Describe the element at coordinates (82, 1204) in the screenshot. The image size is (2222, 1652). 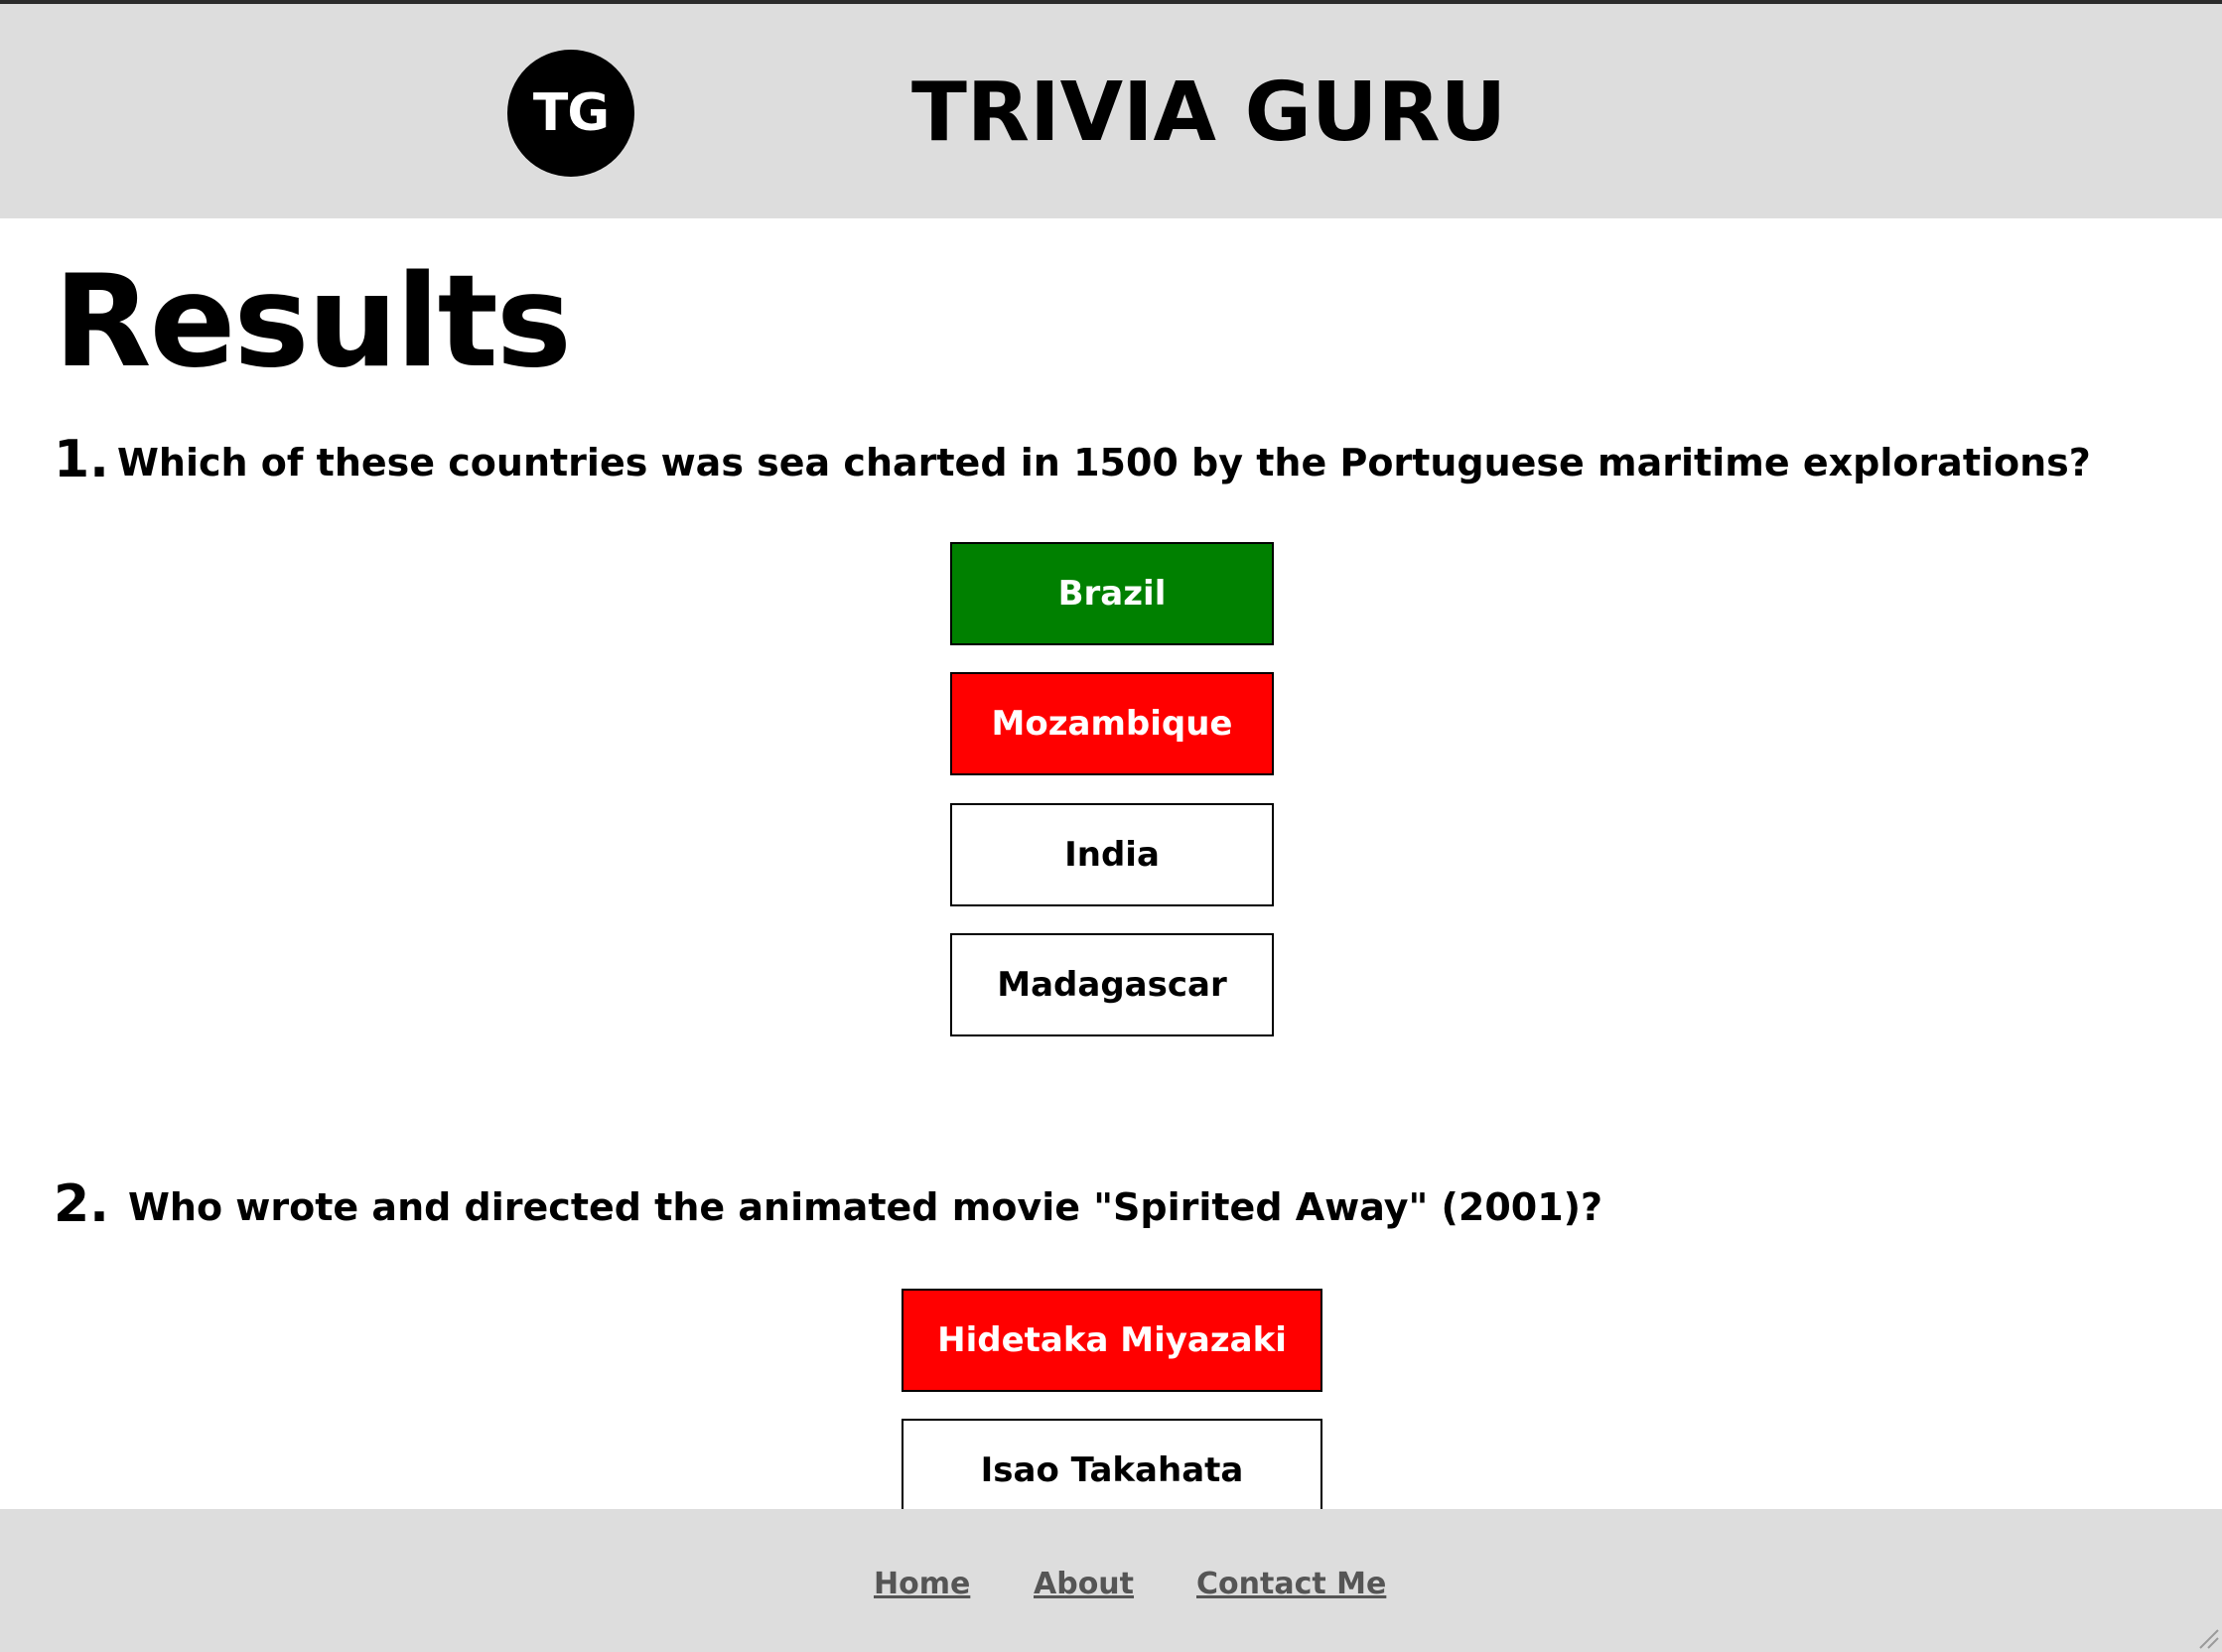
I see `question-number: 2.` at that location.